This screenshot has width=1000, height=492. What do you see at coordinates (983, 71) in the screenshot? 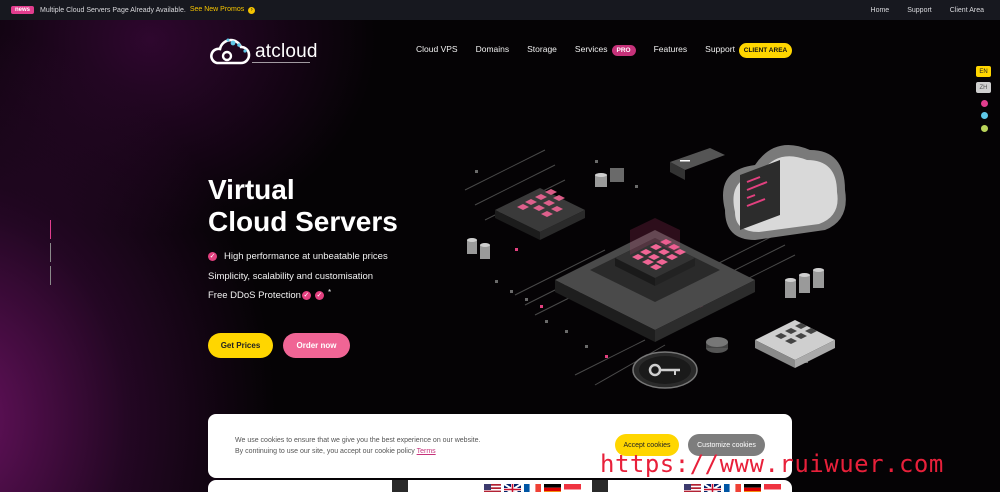
I see `lang-en-button: EN` at bounding box center [983, 71].